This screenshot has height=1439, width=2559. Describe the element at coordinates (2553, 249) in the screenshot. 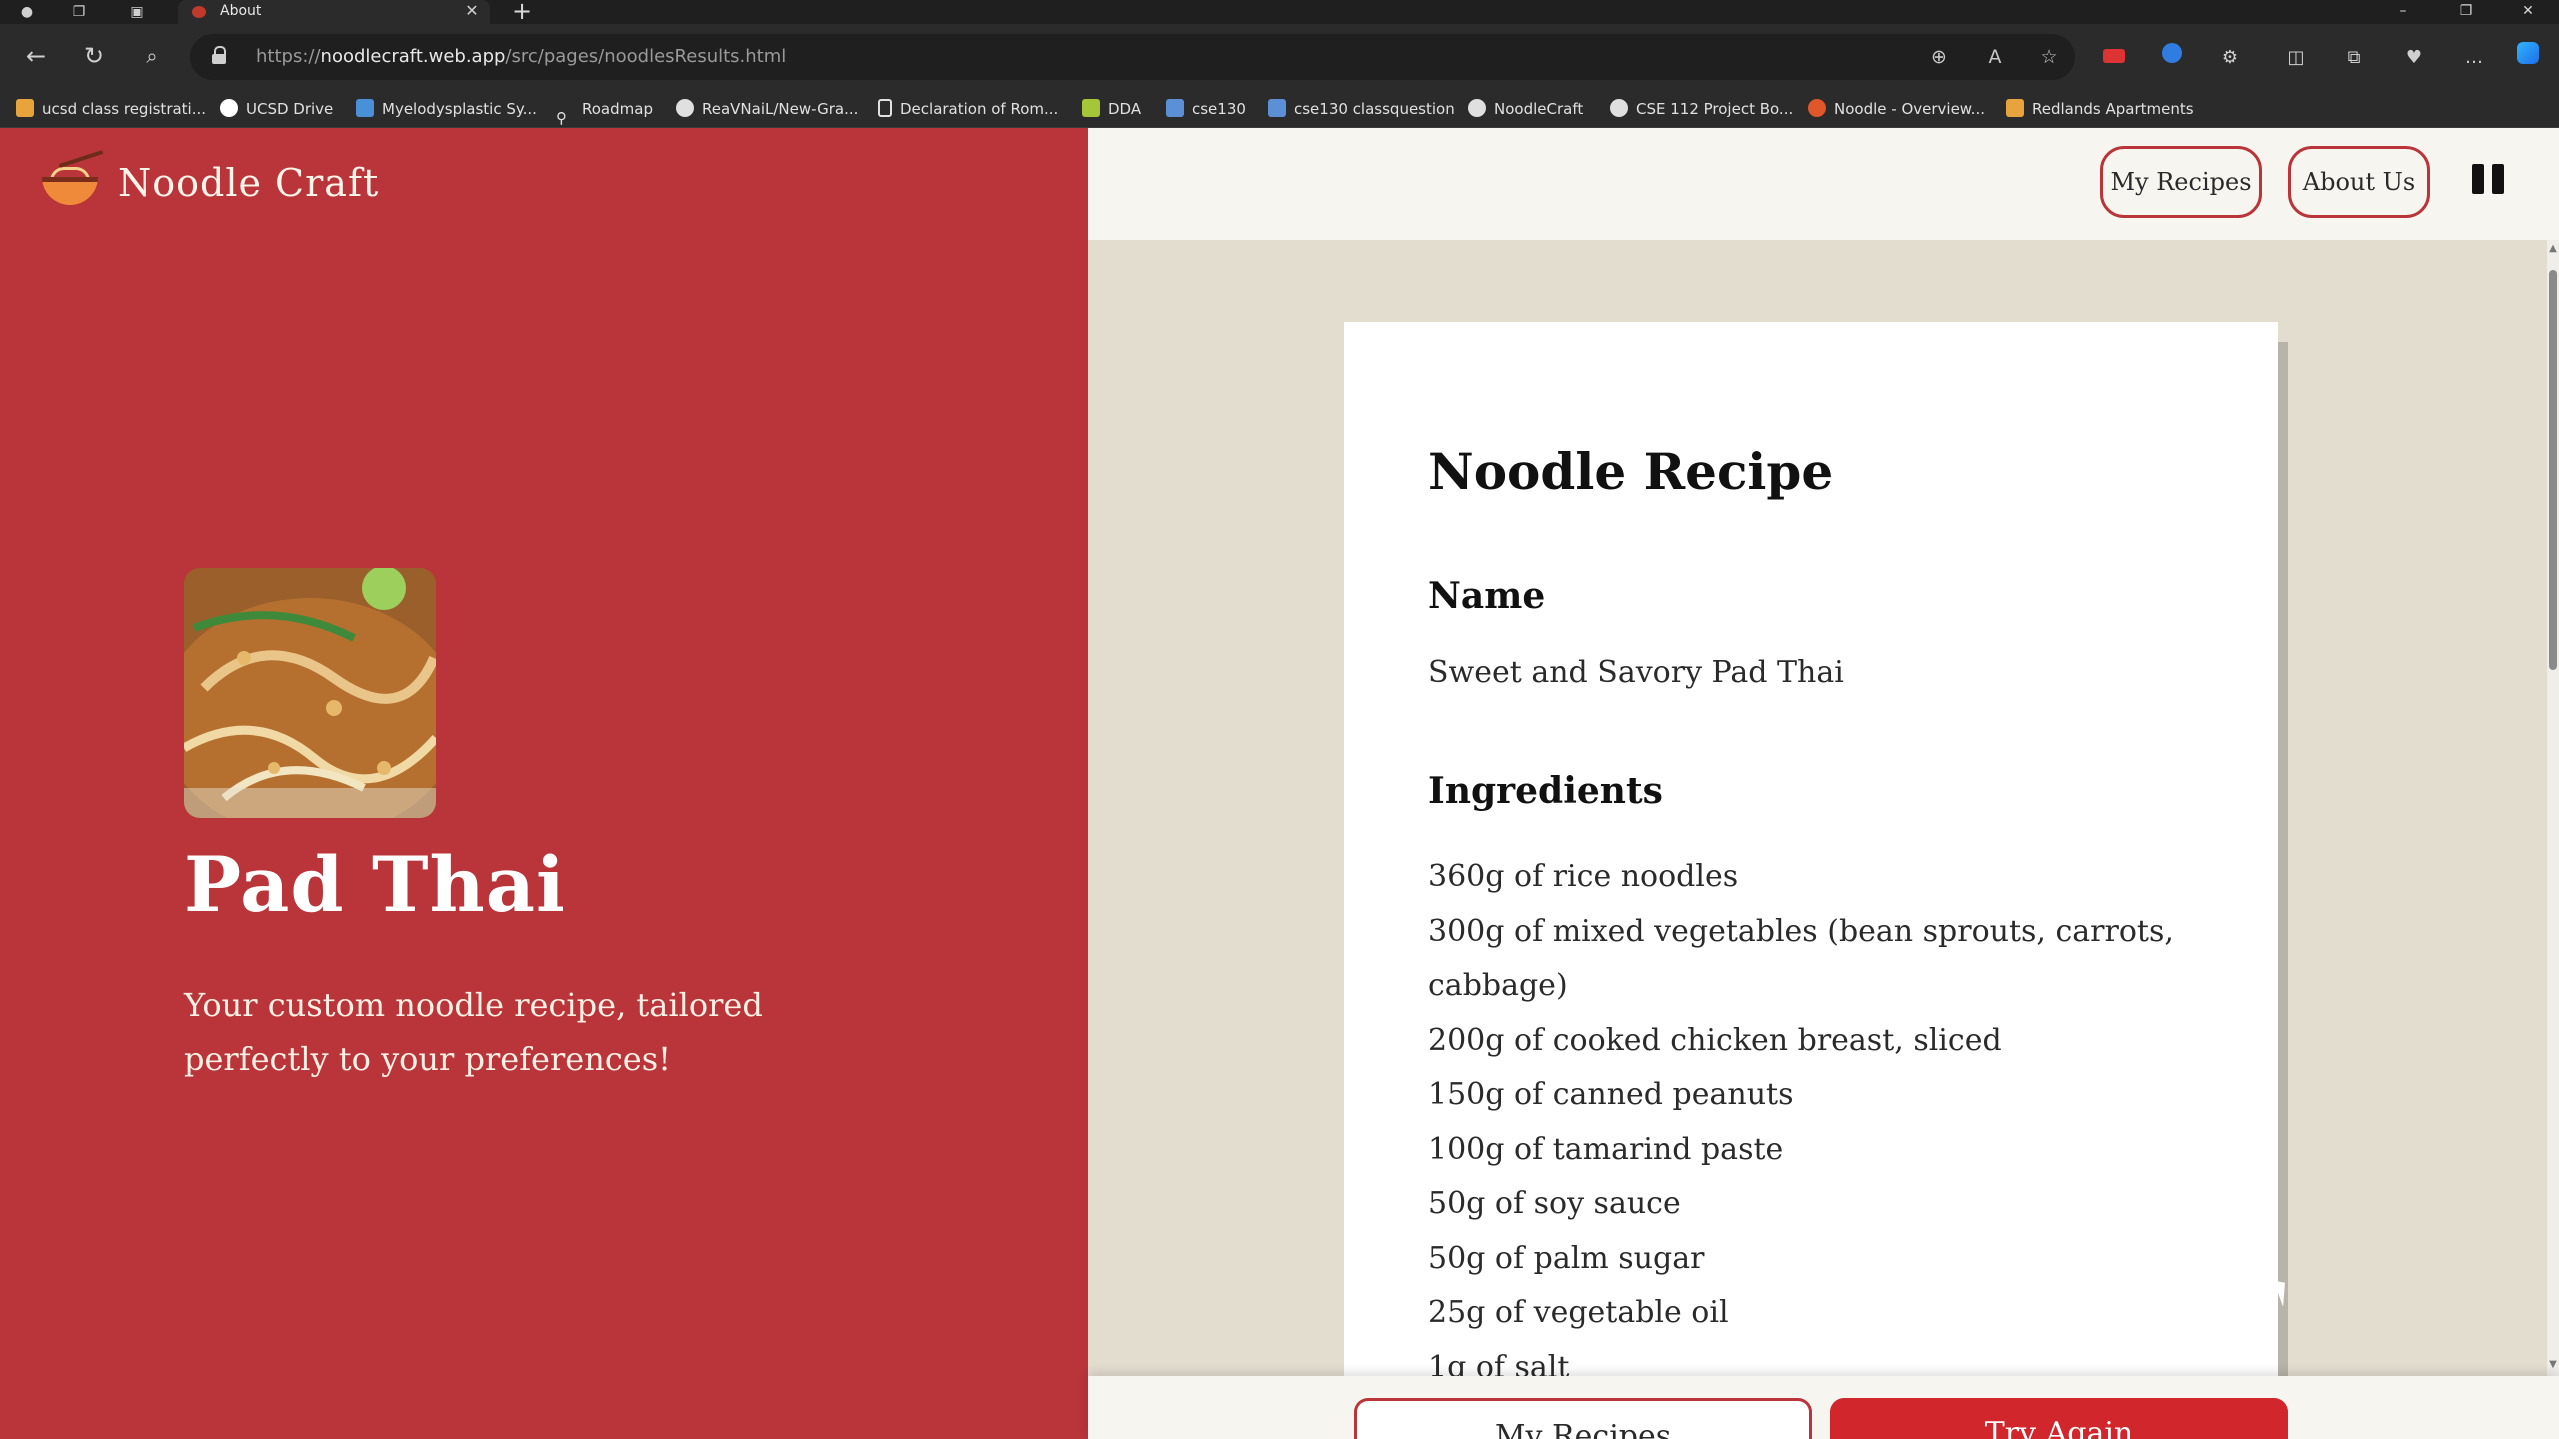

I see `scroll-up-arrow-icon: ▲` at that location.